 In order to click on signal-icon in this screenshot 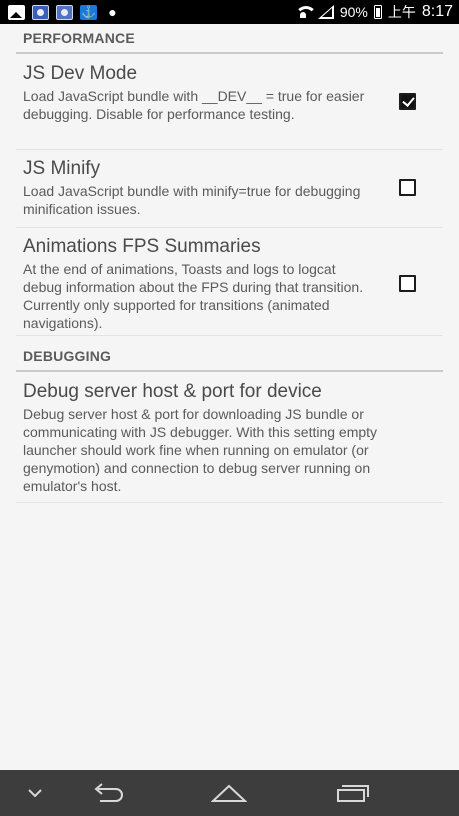, I will do `click(325, 12)`.